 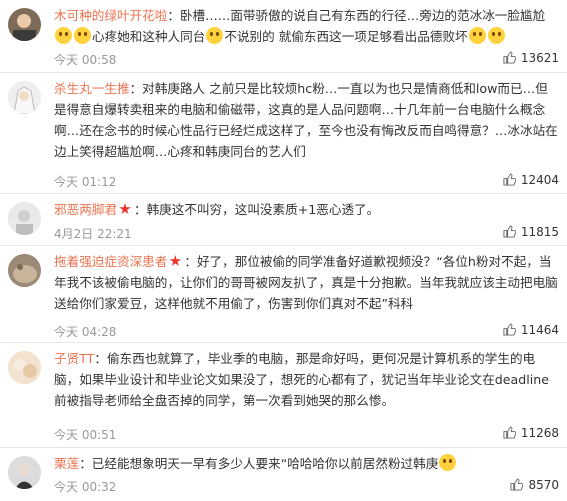 I want to click on comment-content: 邪恶两脚君 ：韩庚这不叫穷，这叫没素质+1恶心透了。, so click(x=306, y=209).